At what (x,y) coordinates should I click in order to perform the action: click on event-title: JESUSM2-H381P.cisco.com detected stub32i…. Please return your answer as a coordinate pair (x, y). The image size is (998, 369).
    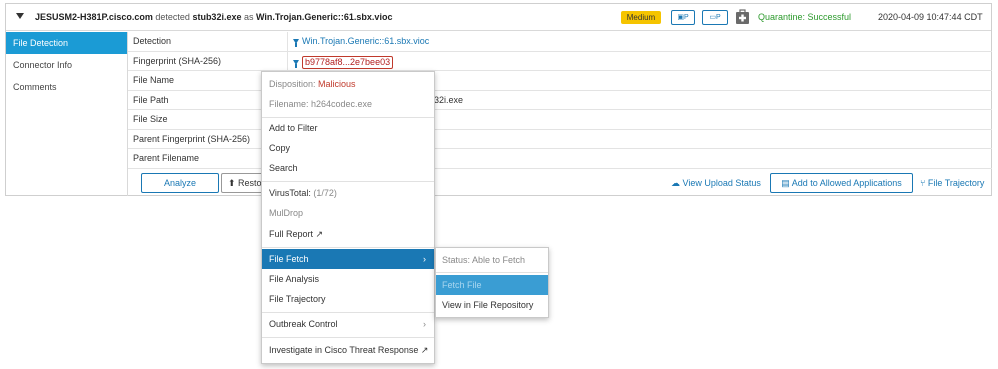
    Looking at the image, I should click on (213, 17).